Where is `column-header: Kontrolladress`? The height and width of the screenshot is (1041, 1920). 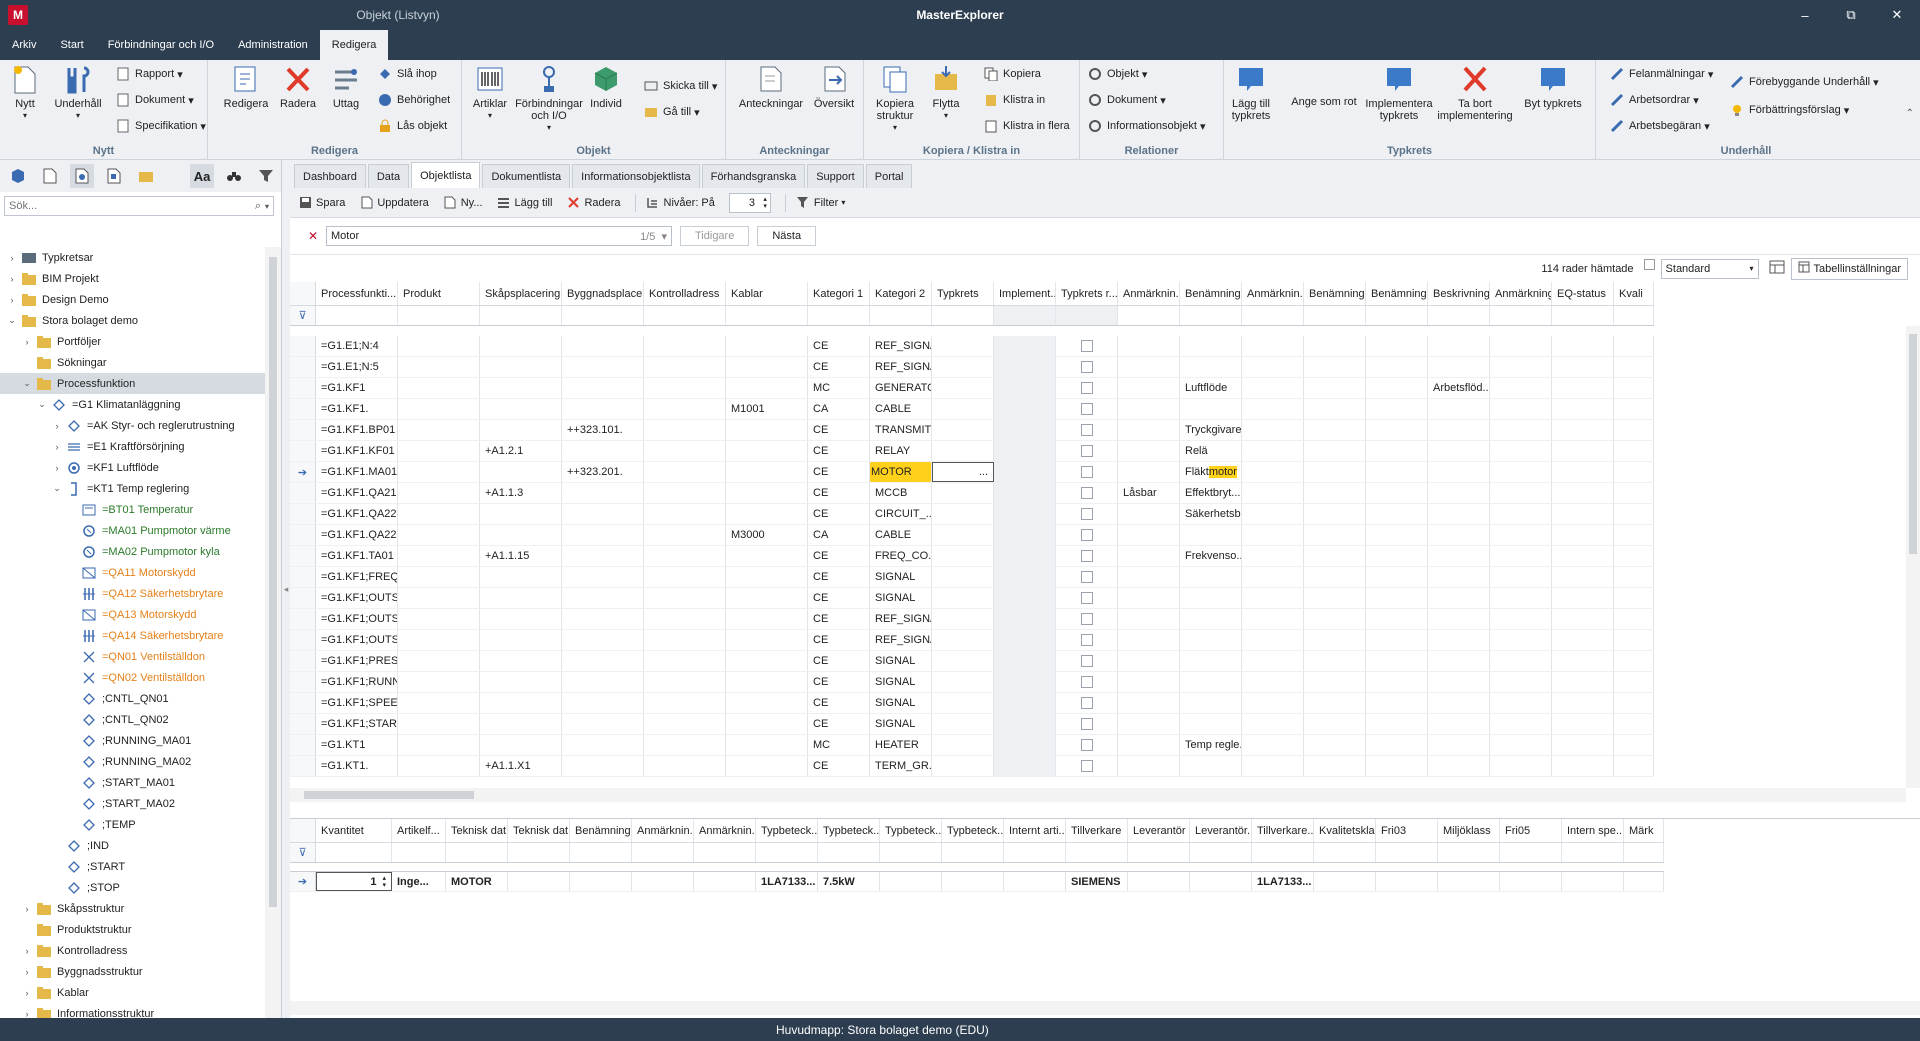 column-header: Kontrolladress is located at coordinates (685, 293).